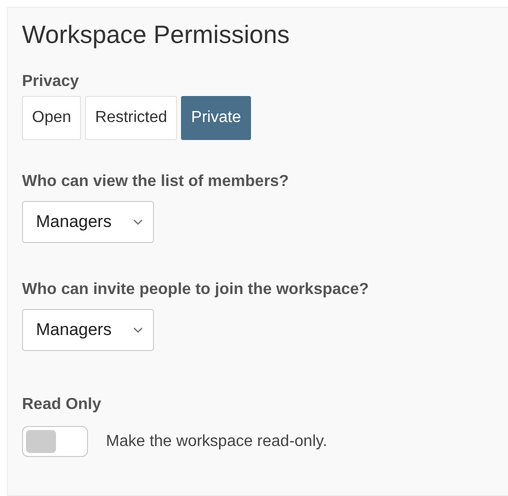 This screenshot has width=508, height=496. I want to click on toggle-description: Make the workspace read-only., so click(217, 441).